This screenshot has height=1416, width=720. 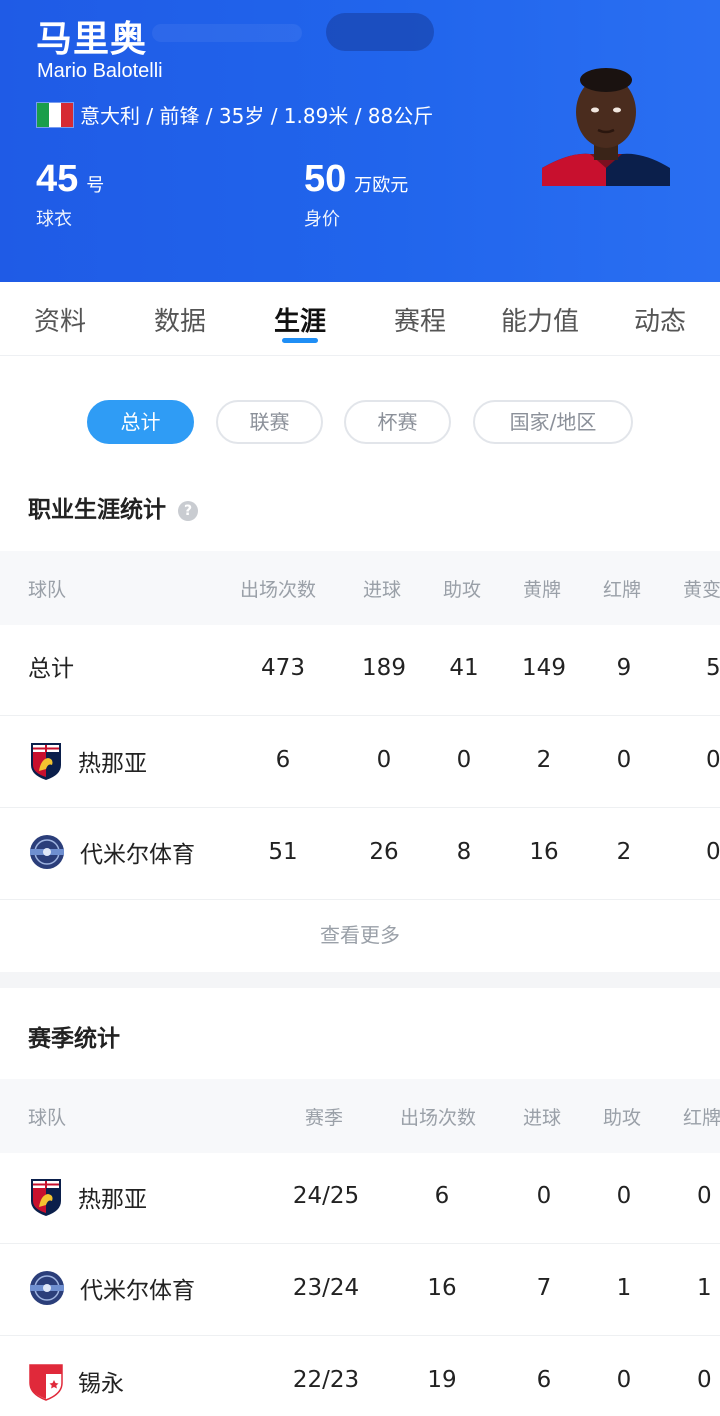 What do you see at coordinates (95, 185) in the screenshot?
I see `jersey-unit: 号` at bounding box center [95, 185].